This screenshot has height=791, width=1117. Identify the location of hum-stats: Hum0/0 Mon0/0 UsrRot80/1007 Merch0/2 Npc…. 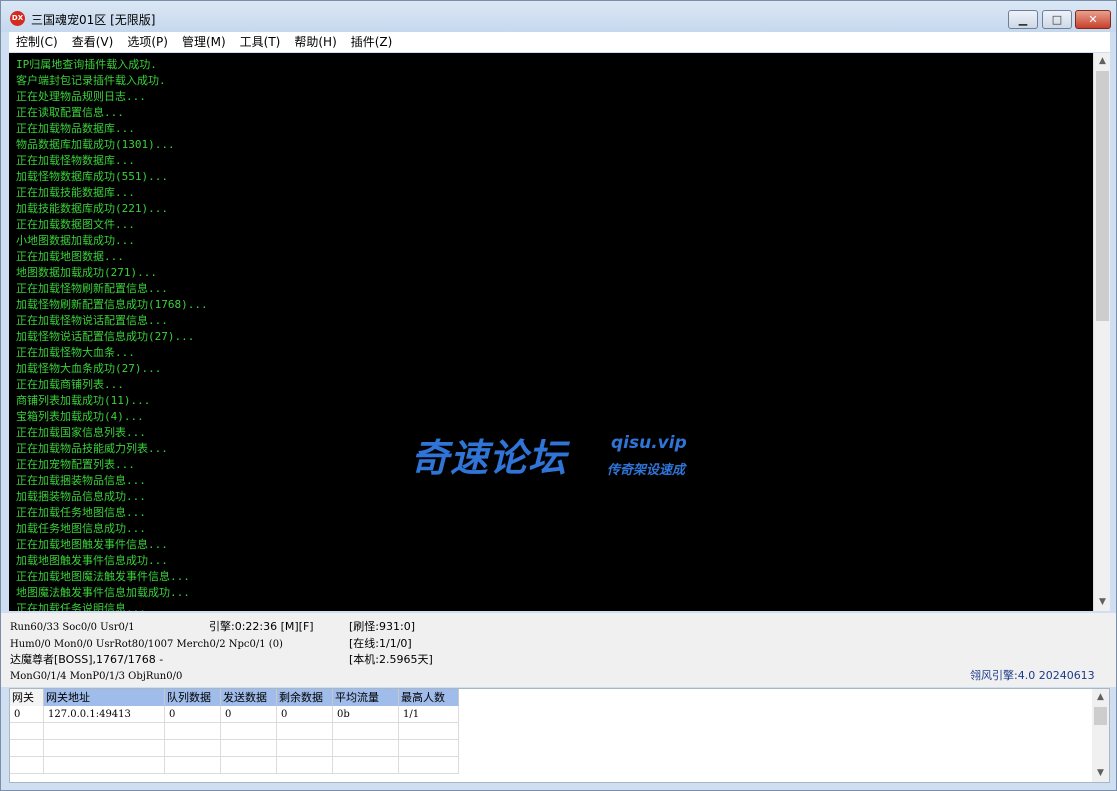
(146, 644).